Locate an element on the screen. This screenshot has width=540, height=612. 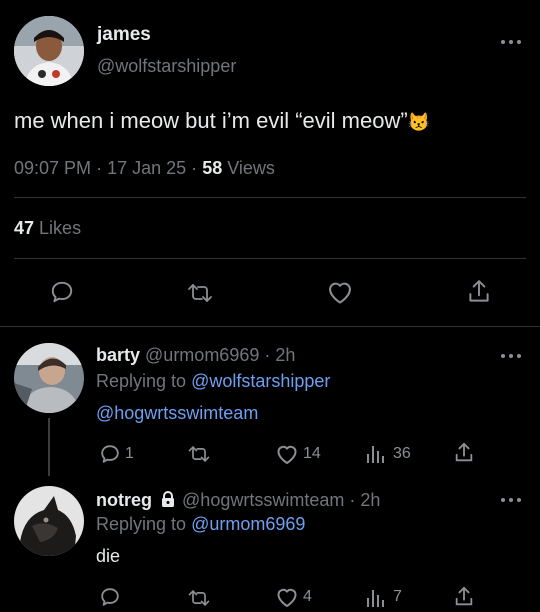
reply-text: die is located at coordinates (108, 556).